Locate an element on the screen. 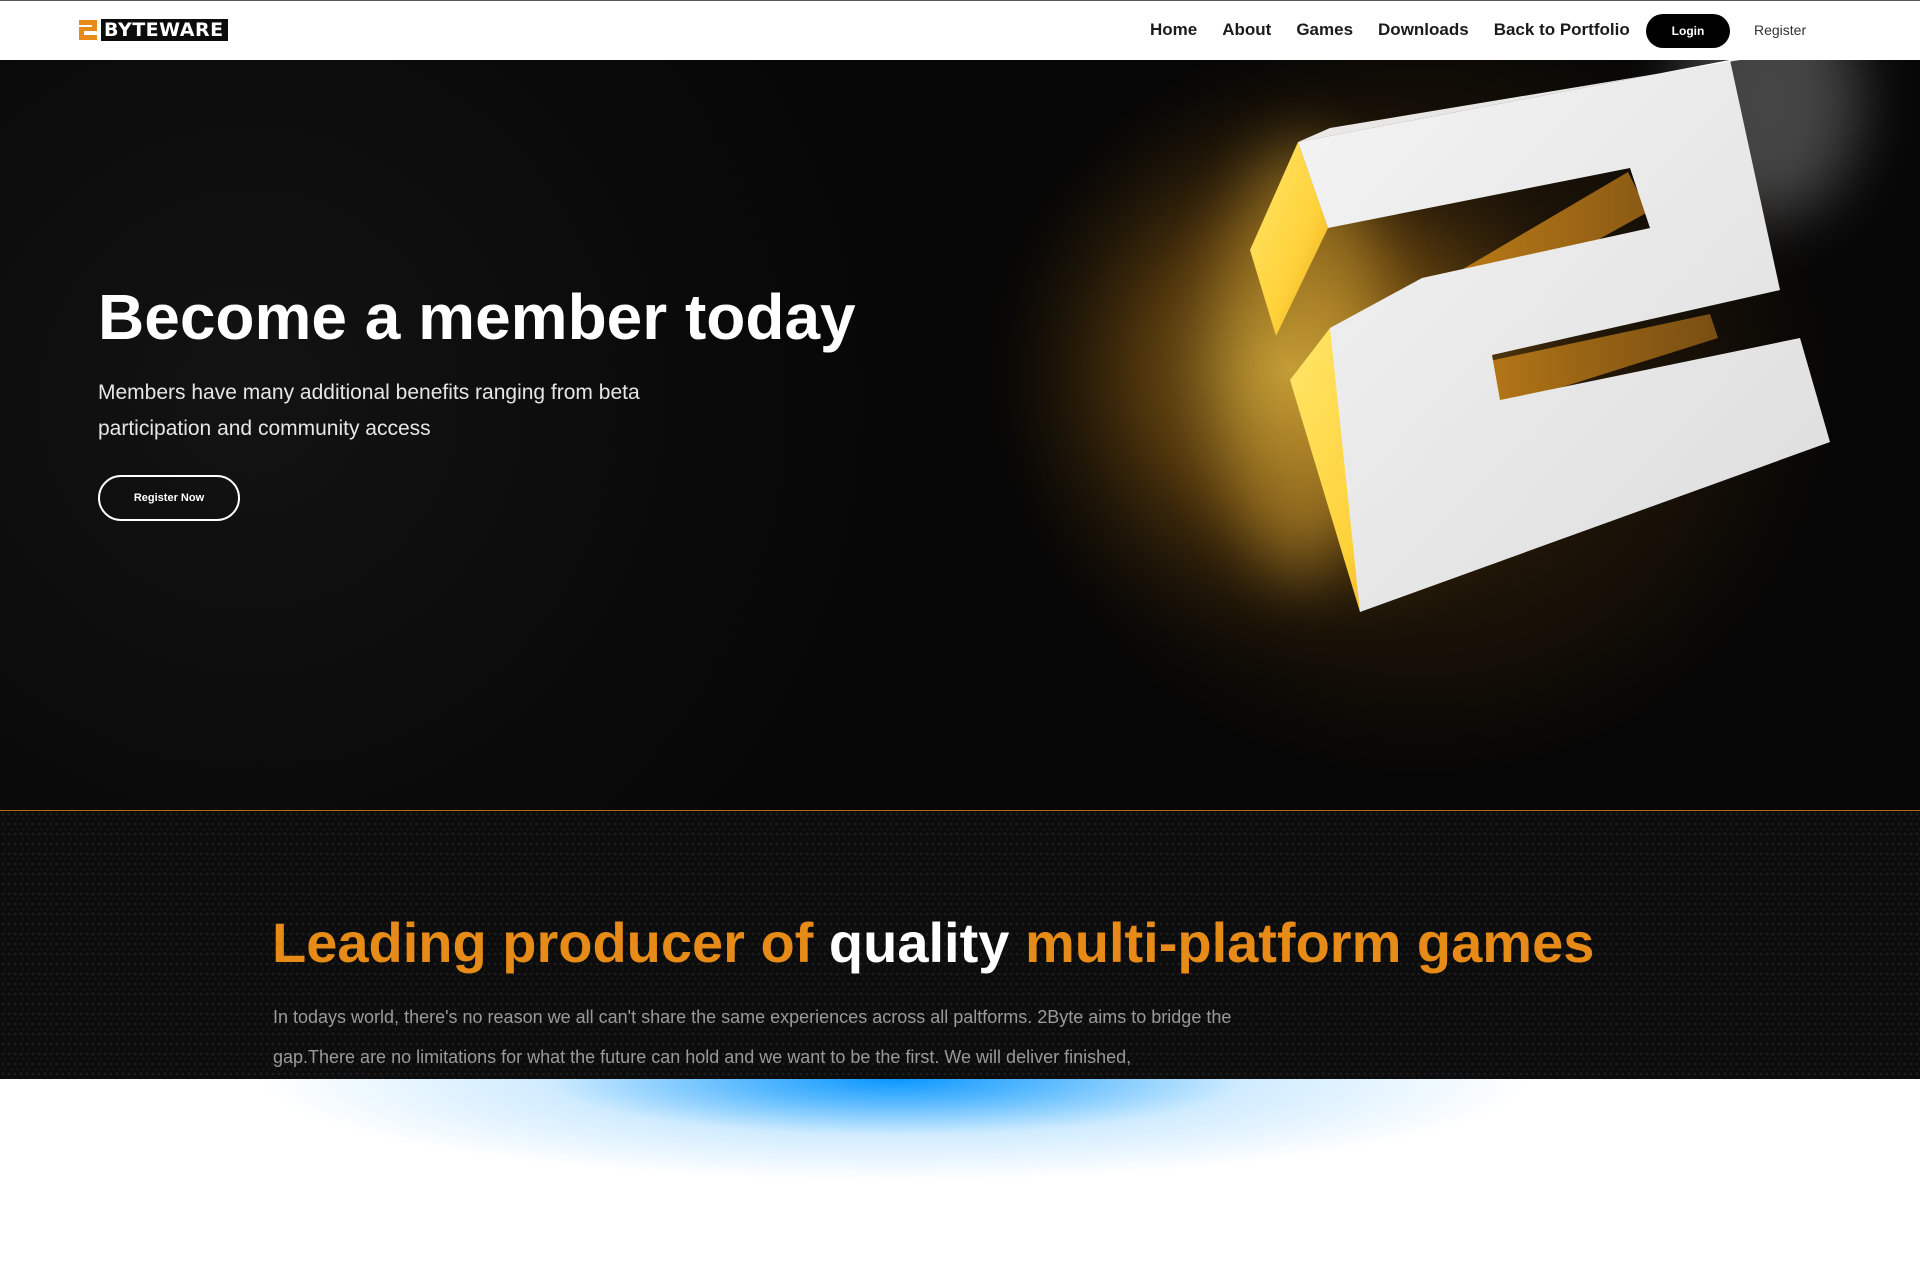  login-button: Login is located at coordinates (1688, 31).